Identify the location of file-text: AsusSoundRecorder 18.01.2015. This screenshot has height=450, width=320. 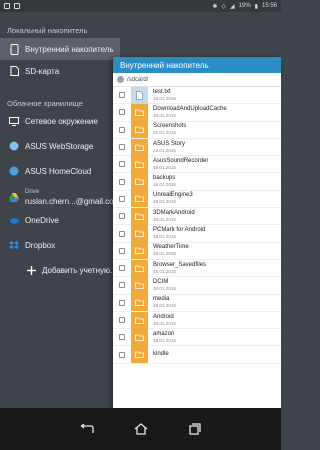
(180, 164).